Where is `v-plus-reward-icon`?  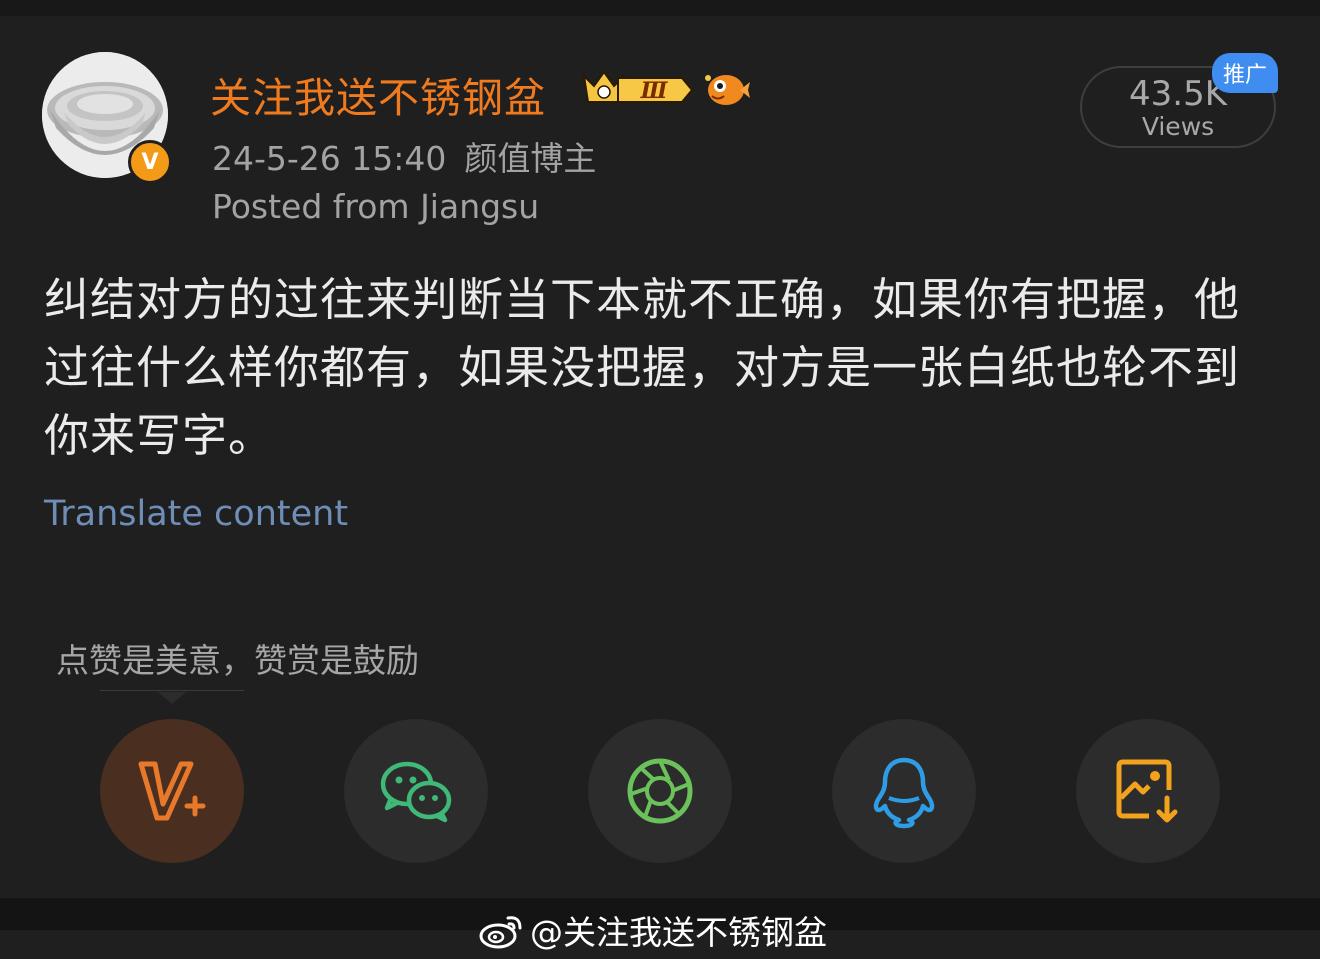
v-plus-reward-icon is located at coordinates (172, 791).